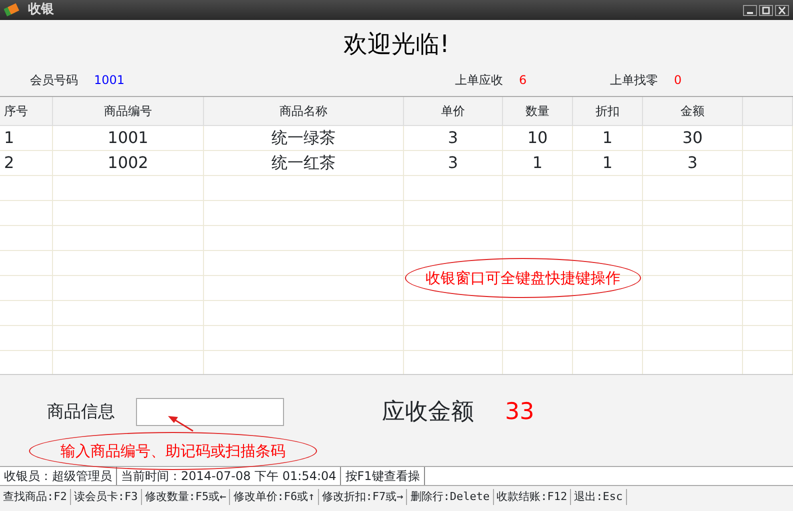  I want to click on shortcut-hint: 修改数量:F5或←, so click(186, 497).